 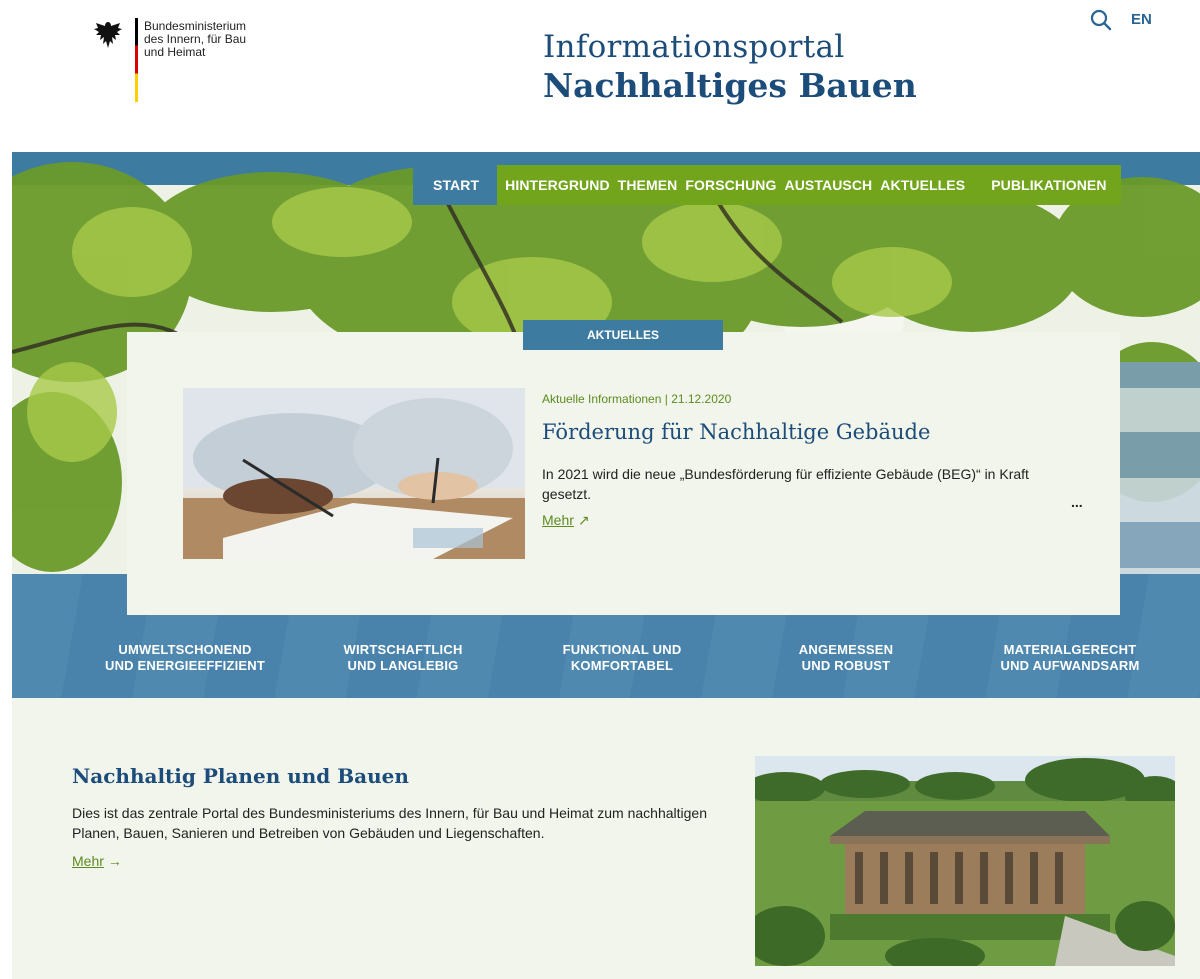 I want to click on portal-title-line2: Nachhaltiges Bauen, so click(x=730, y=85).